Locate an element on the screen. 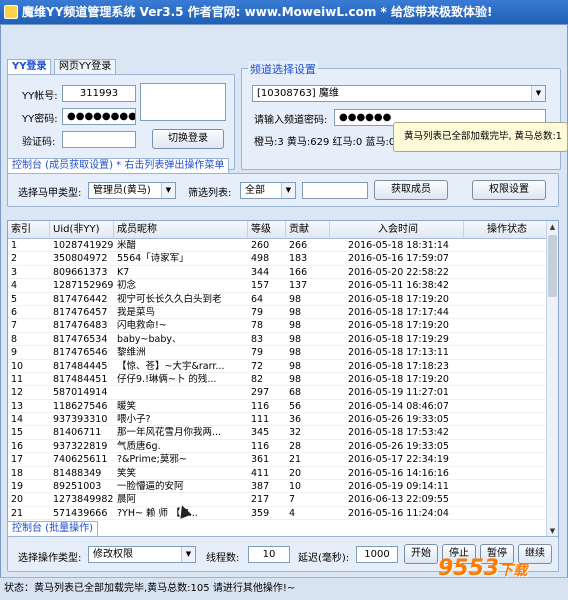 The height and width of the screenshot is (600, 568). threads-label: 线程数: is located at coordinates (223, 558).